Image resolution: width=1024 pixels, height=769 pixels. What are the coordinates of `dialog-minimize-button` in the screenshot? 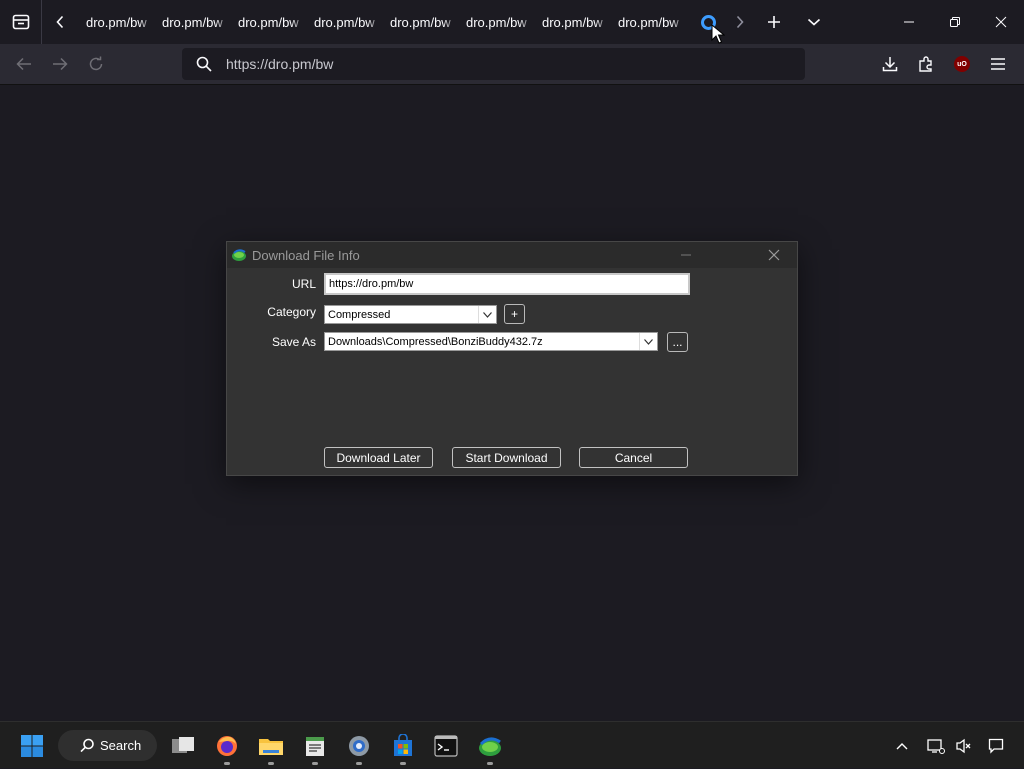 It's located at (686, 255).